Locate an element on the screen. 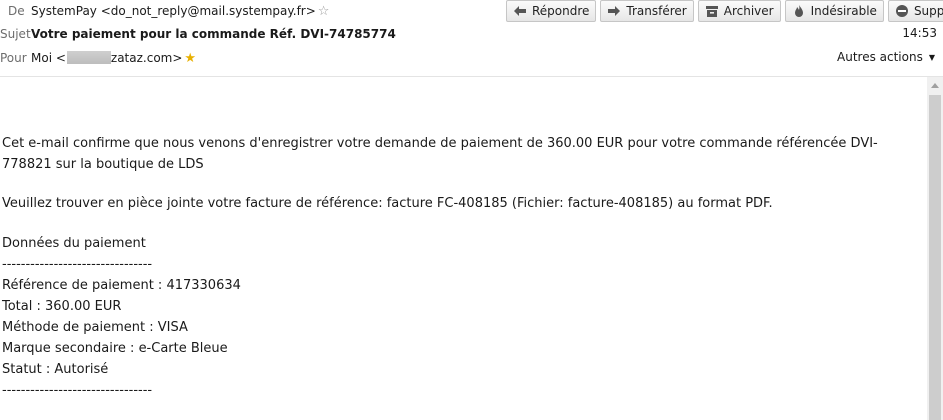  archive-label: Archiver is located at coordinates (748, 11).